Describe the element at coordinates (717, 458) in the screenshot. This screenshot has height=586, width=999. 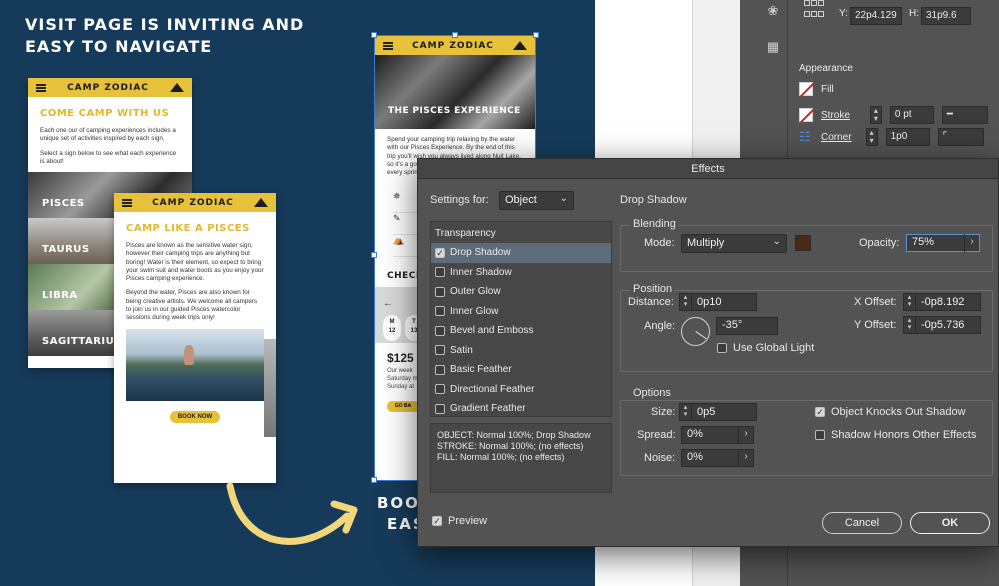
I see `noise-field: 0% ›` at that location.